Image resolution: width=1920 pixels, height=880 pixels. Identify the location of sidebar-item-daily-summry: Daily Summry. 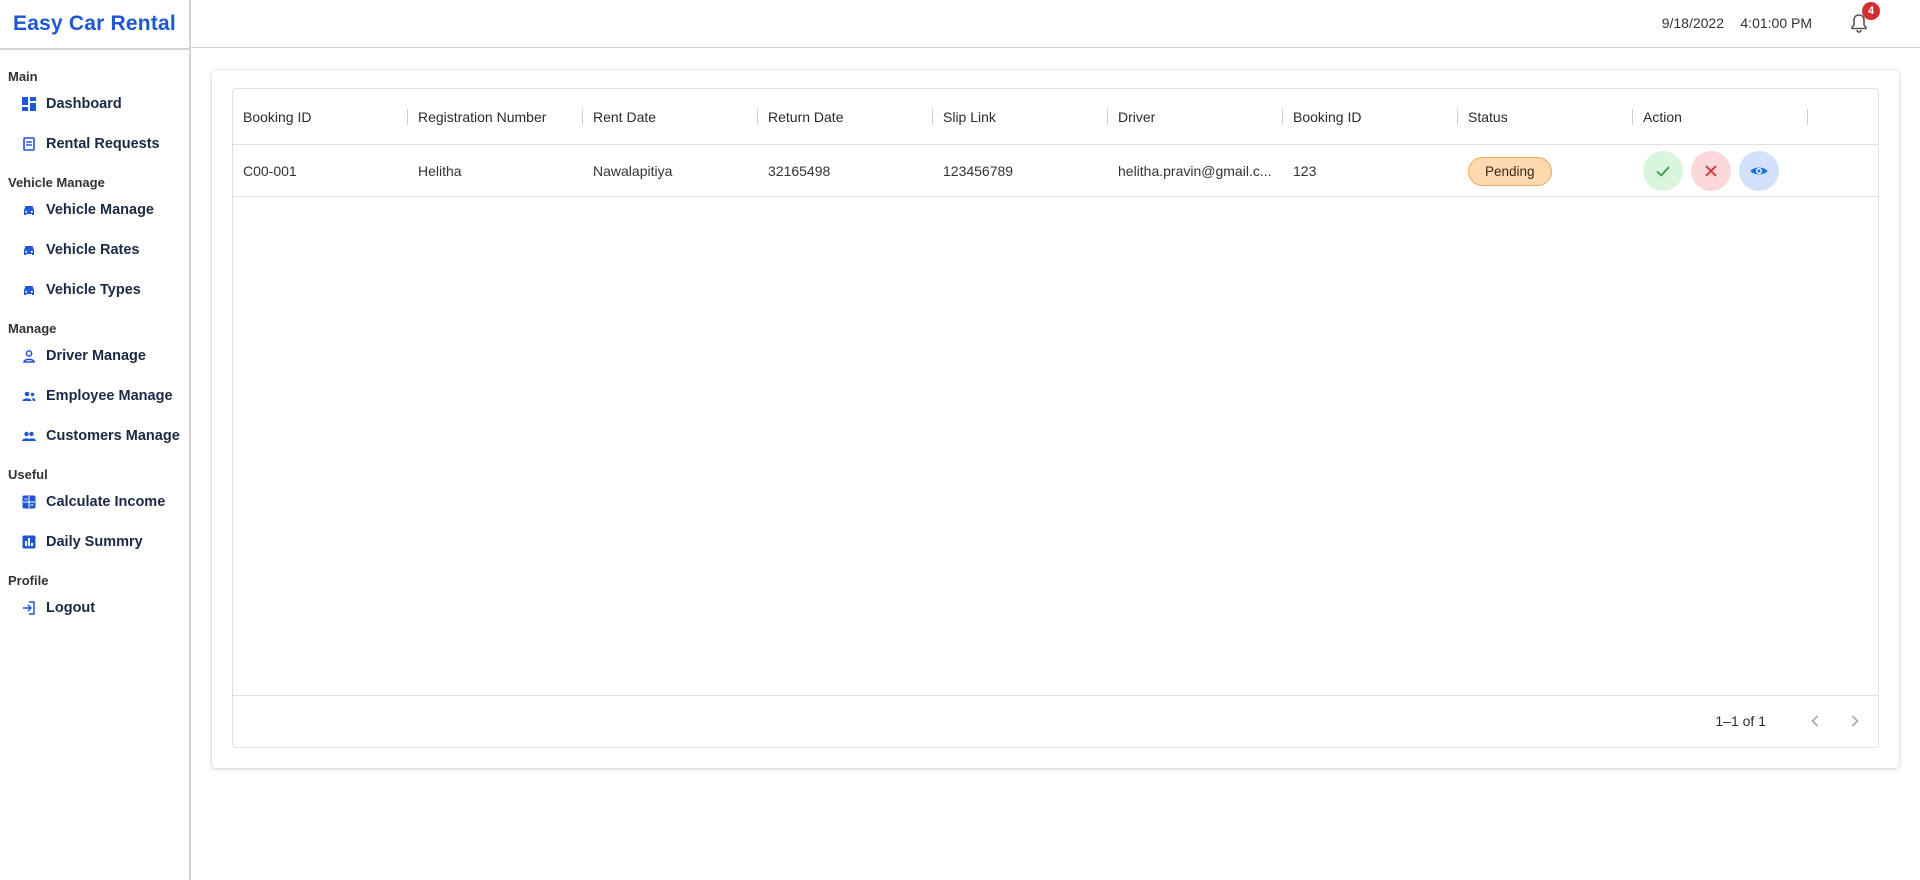
(94, 542).